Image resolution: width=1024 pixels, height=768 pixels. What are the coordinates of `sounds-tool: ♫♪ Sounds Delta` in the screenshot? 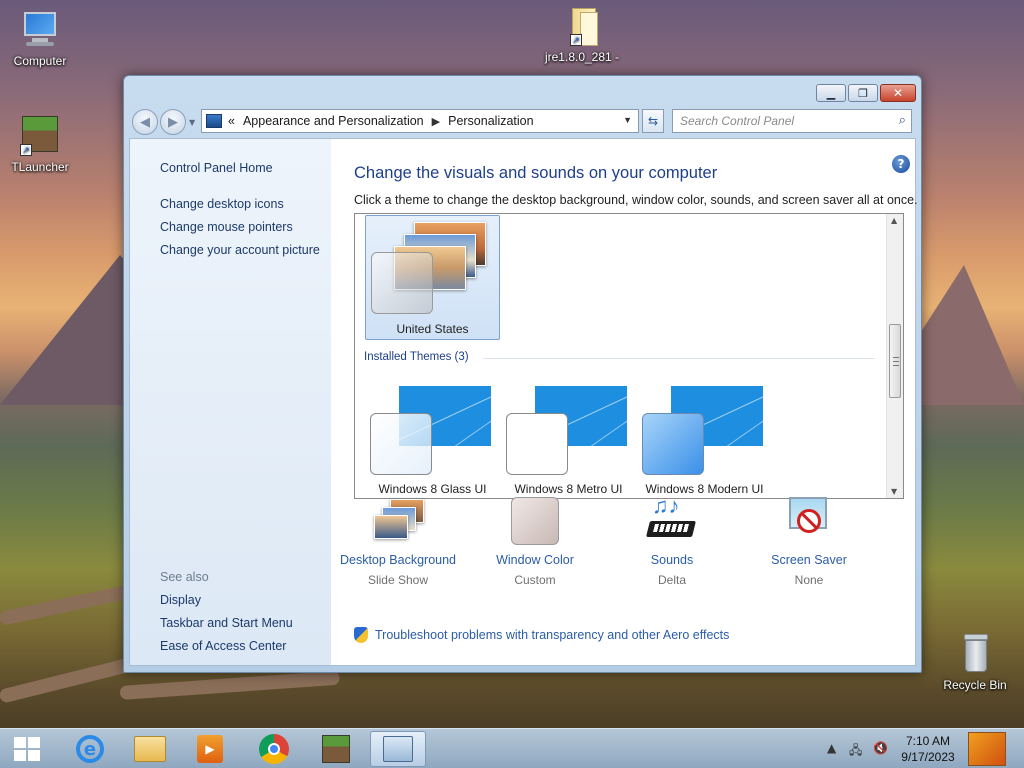 It's located at (672, 541).